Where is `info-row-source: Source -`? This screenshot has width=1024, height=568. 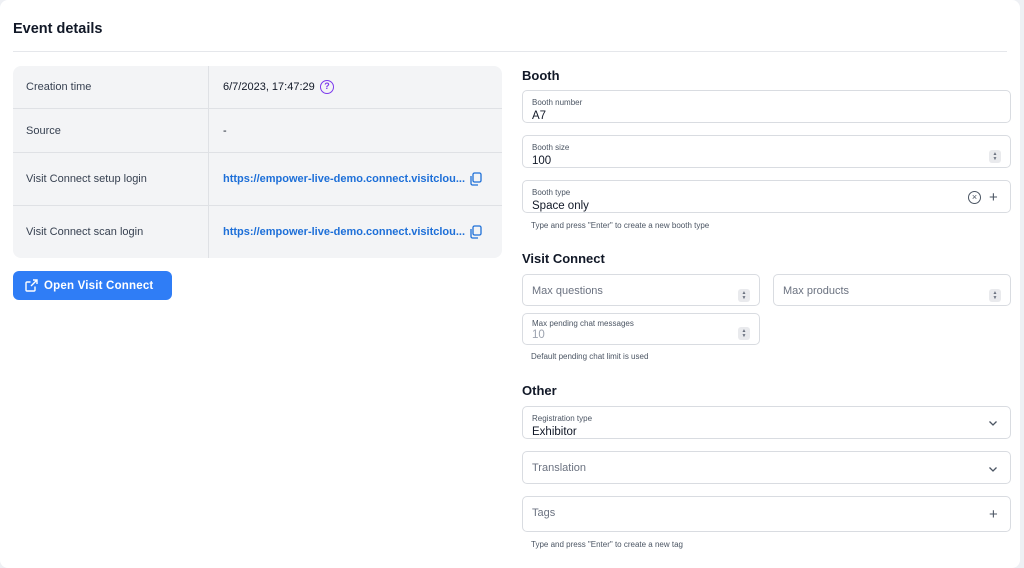
info-row-source: Source - is located at coordinates (257, 131).